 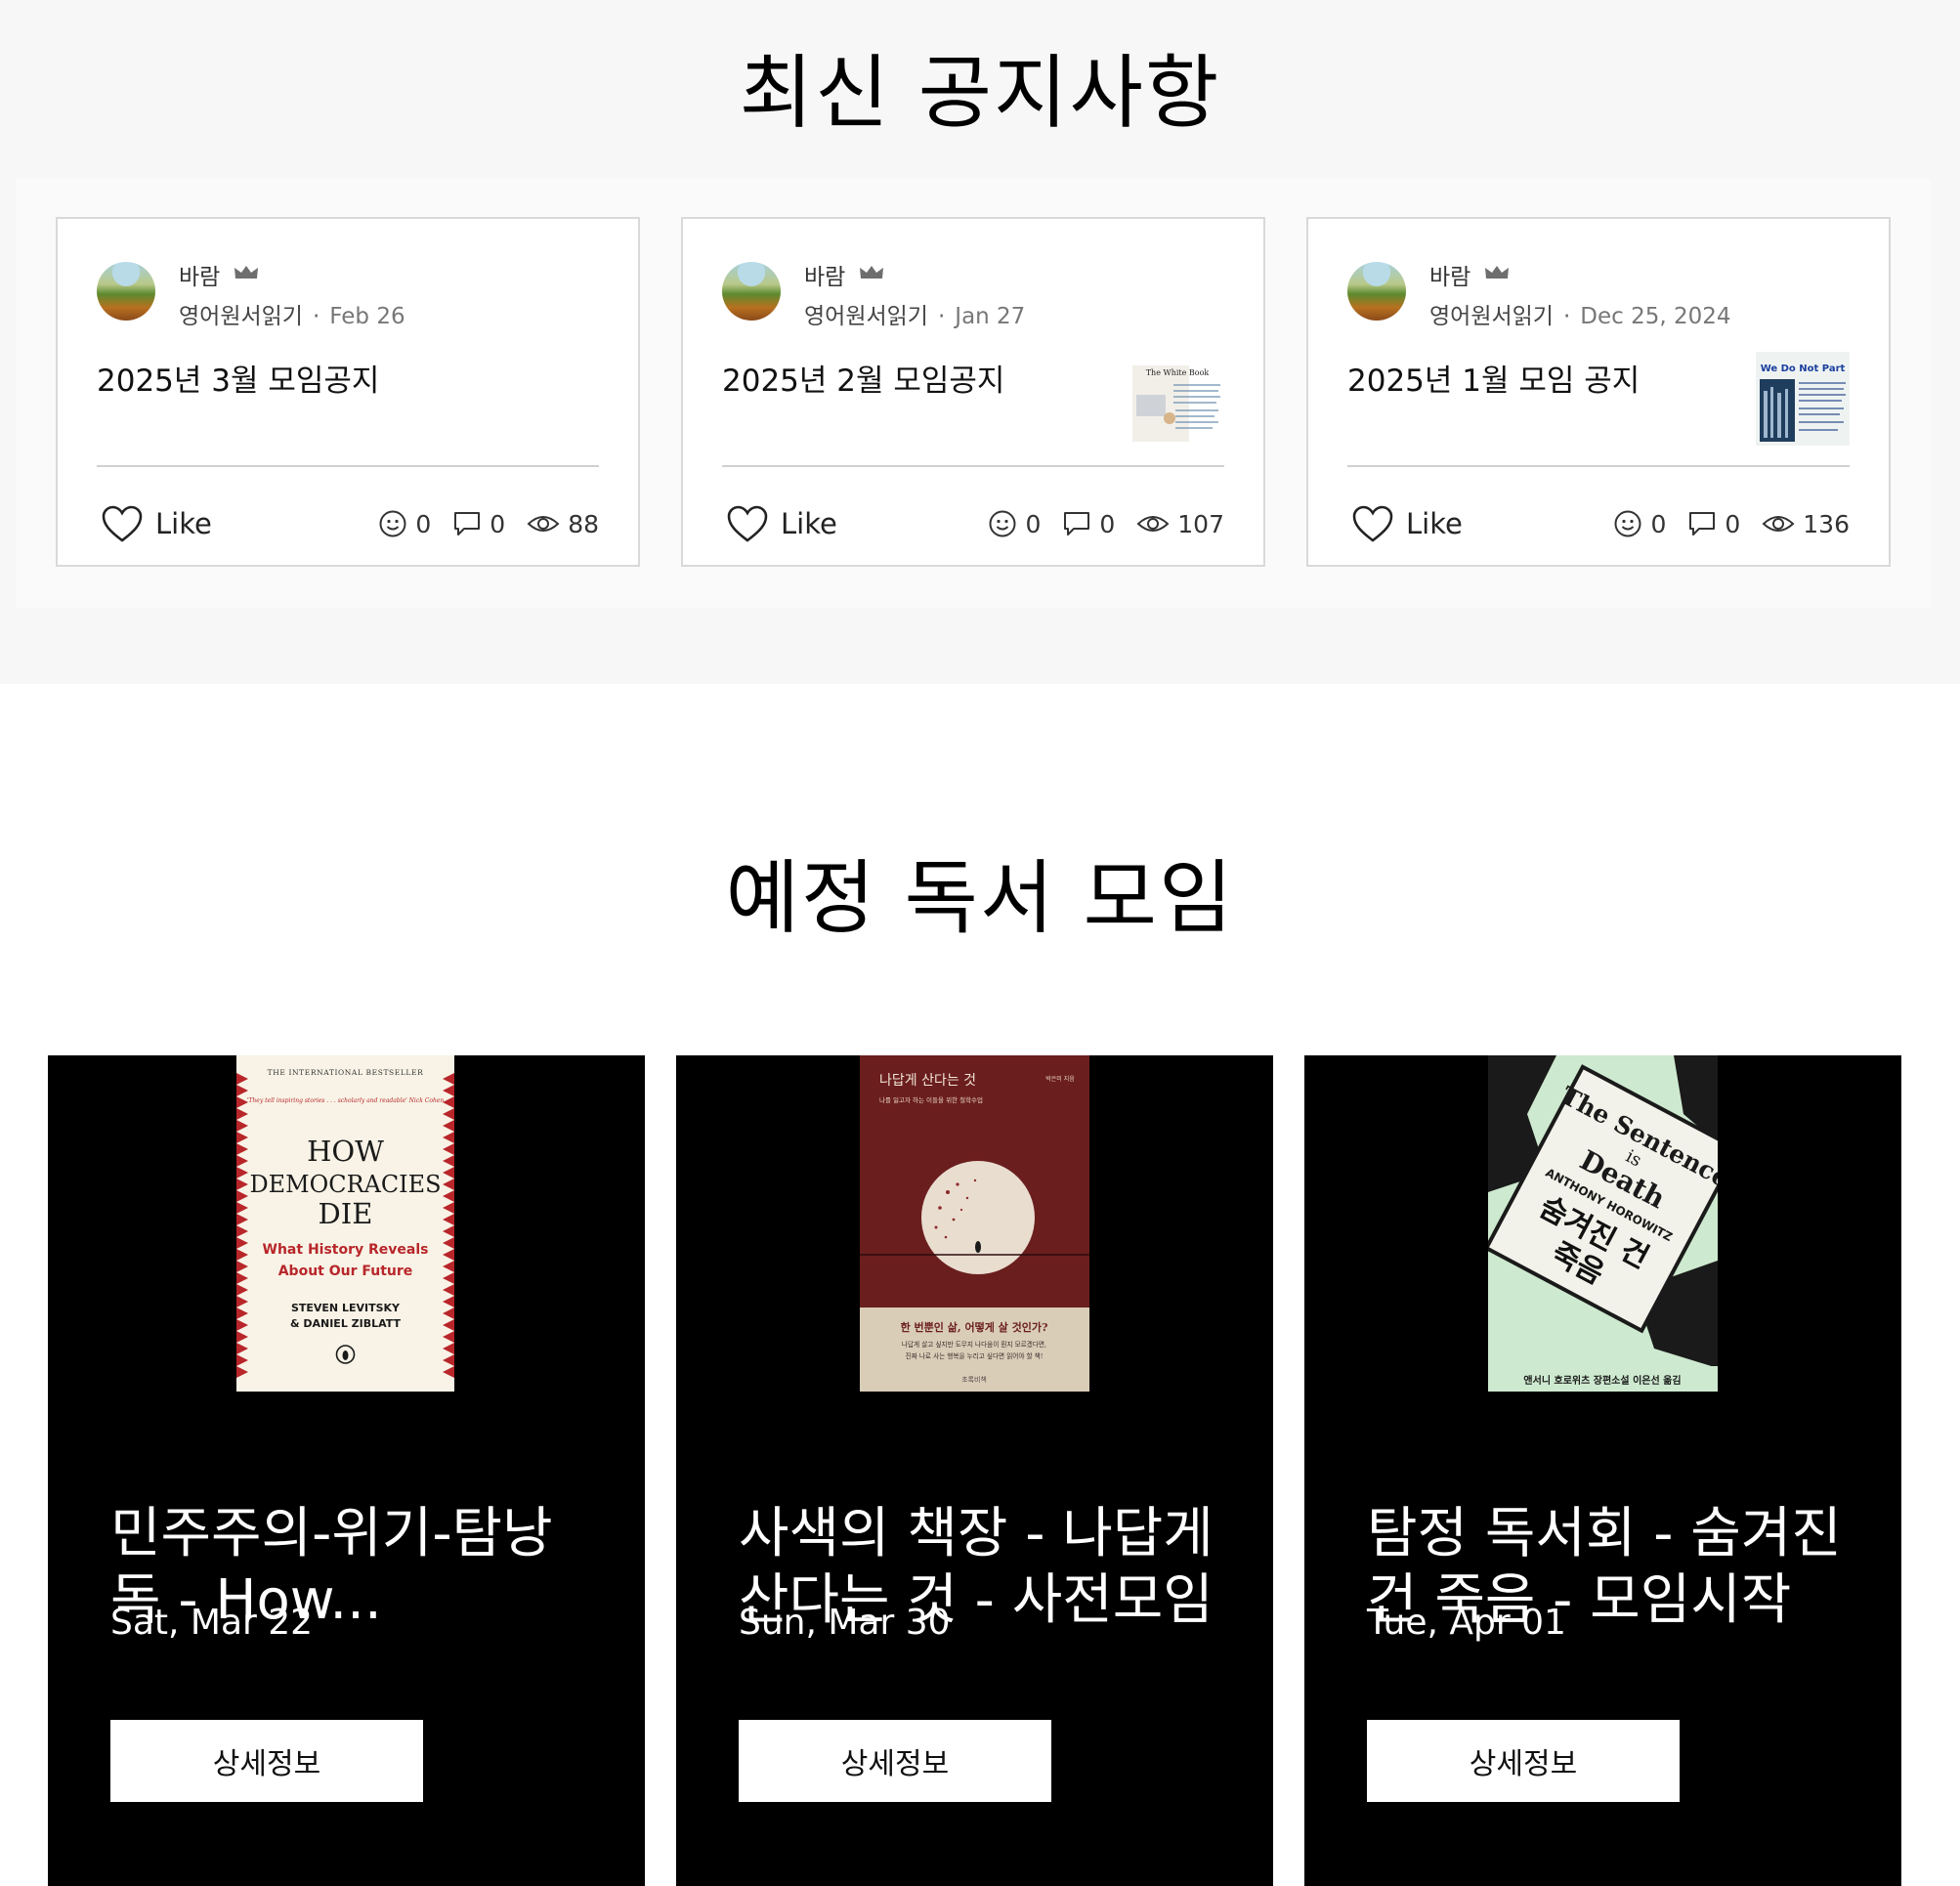 I want to click on cover-bottom: 앤서니 호로위츠 장편소설 이은선 옮김, so click(x=1602, y=1380).